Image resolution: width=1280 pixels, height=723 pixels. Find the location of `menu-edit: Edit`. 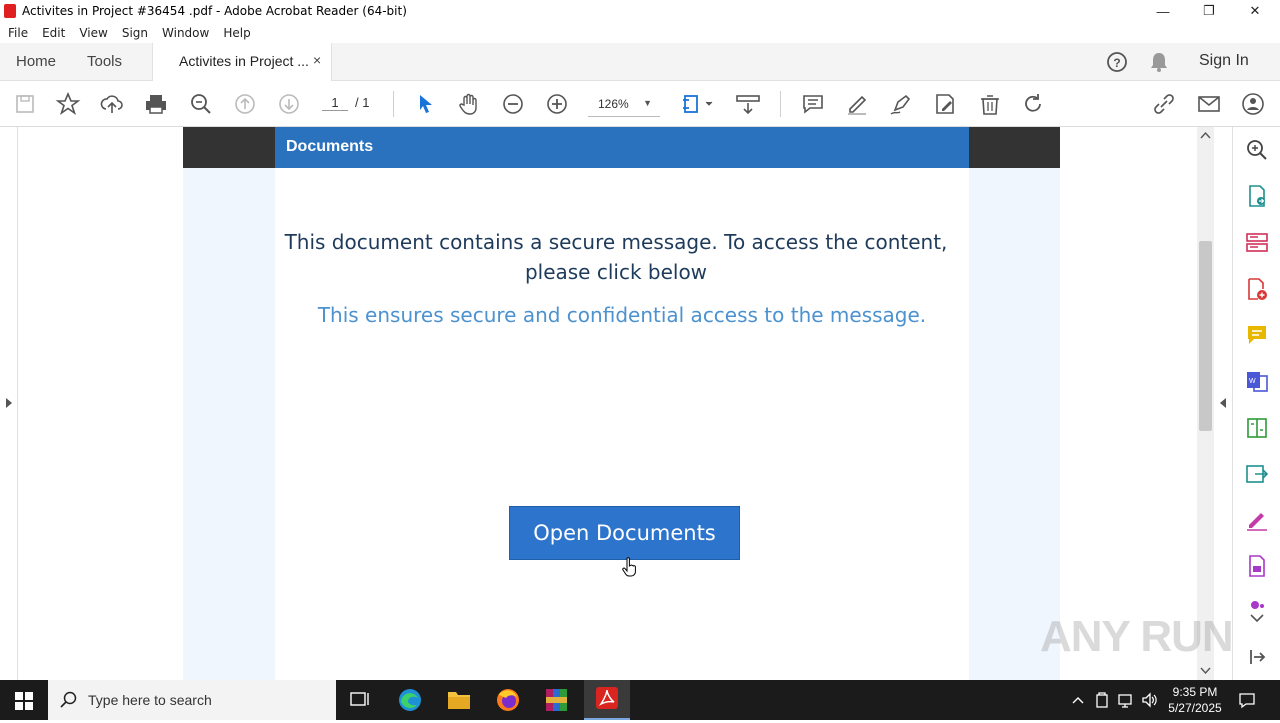

menu-edit: Edit is located at coordinates (53, 33).